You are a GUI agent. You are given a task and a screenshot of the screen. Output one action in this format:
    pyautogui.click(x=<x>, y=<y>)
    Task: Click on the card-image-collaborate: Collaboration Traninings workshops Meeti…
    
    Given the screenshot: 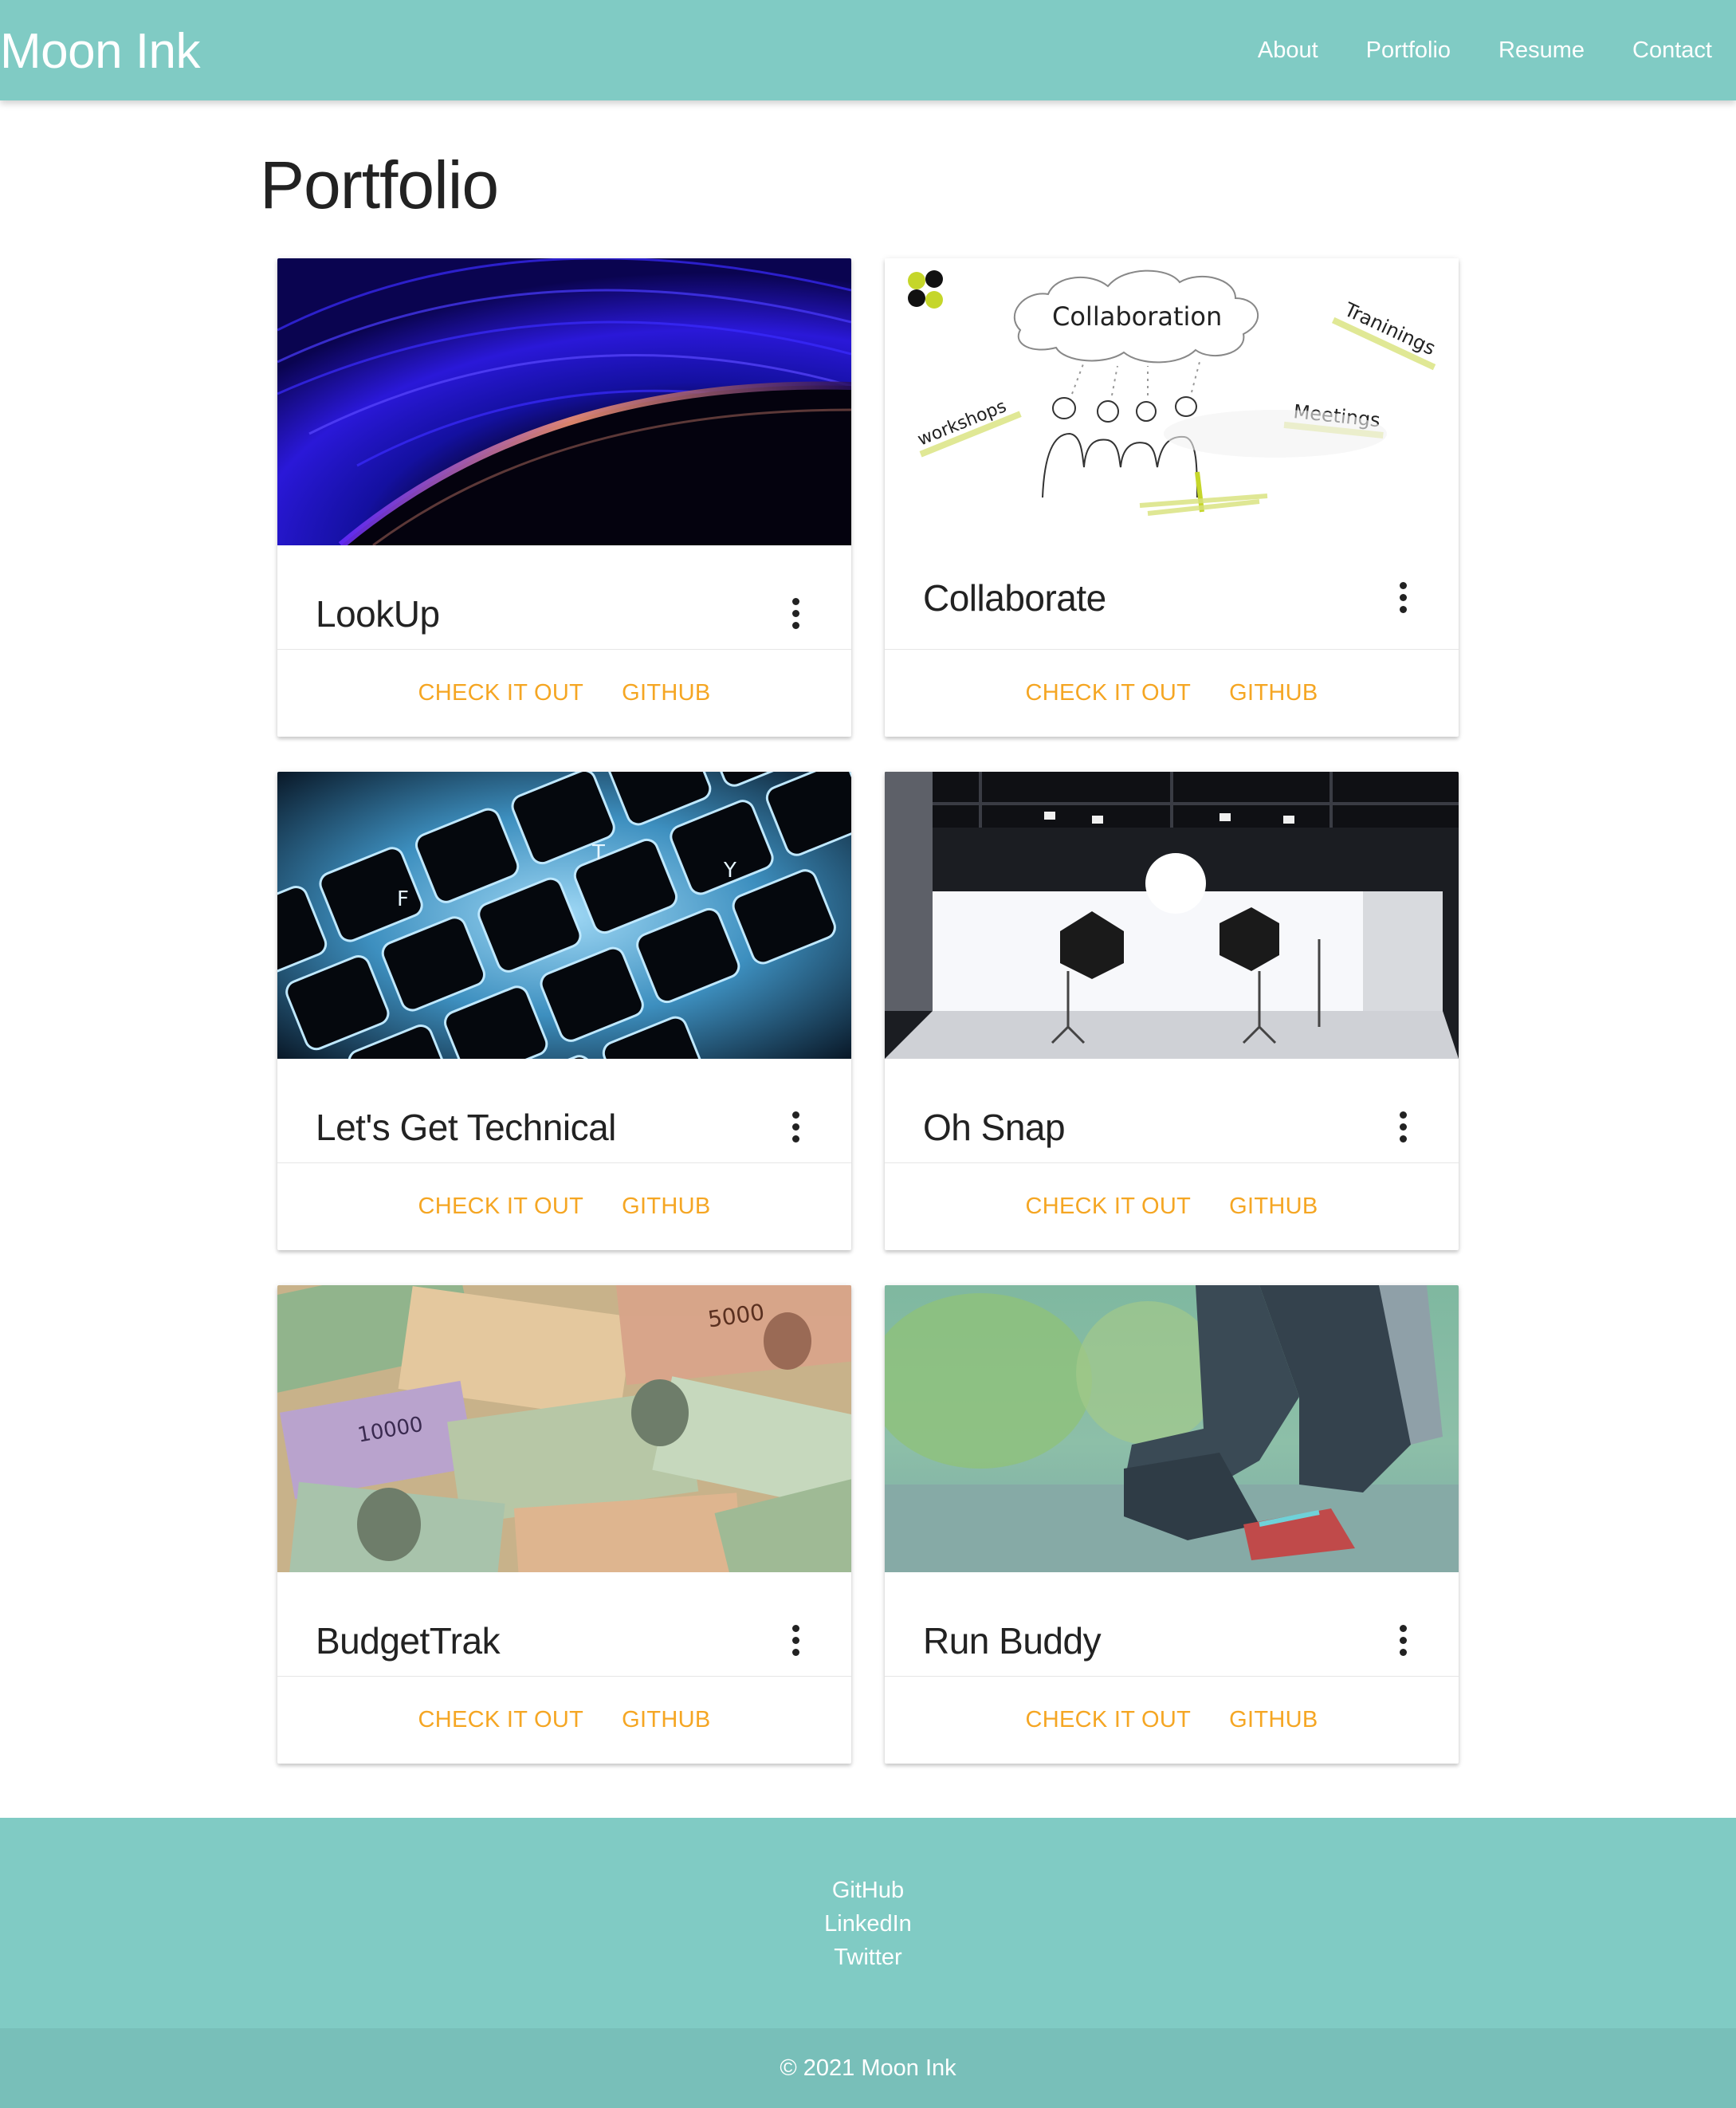 What is the action you would take?
    pyautogui.click(x=1172, y=393)
    